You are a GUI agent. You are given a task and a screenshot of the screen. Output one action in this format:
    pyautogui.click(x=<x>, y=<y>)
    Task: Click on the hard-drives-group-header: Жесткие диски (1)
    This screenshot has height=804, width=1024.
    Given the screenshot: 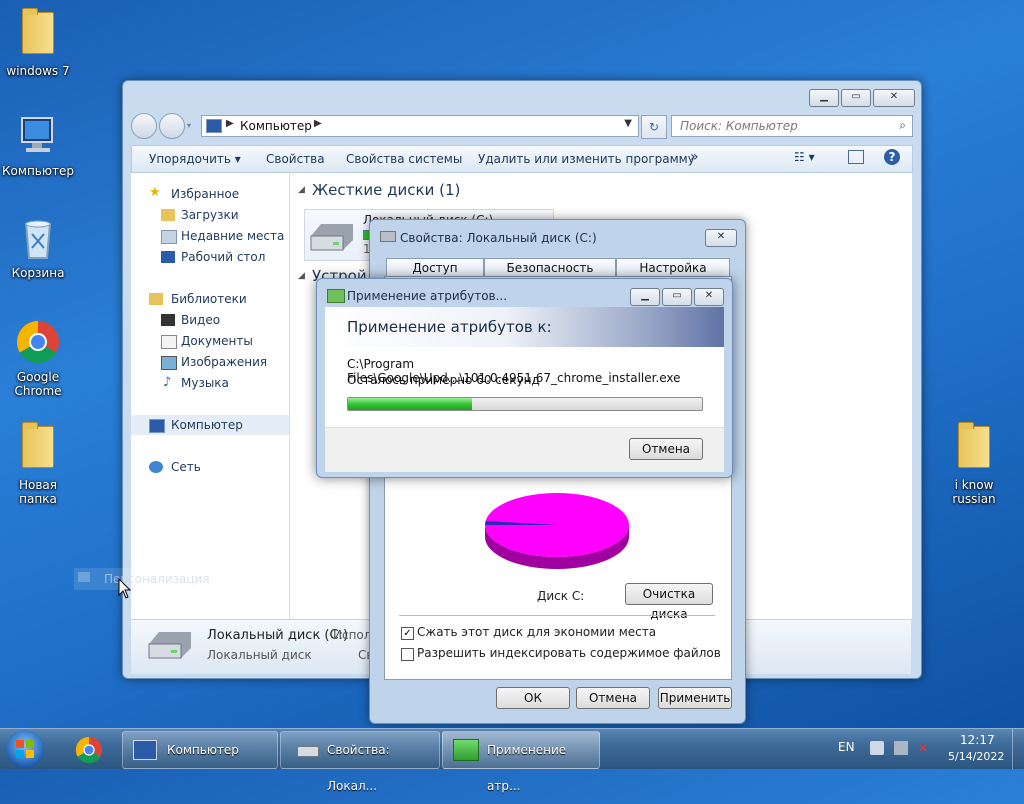 What is the action you would take?
    pyautogui.click(x=386, y=190)
    